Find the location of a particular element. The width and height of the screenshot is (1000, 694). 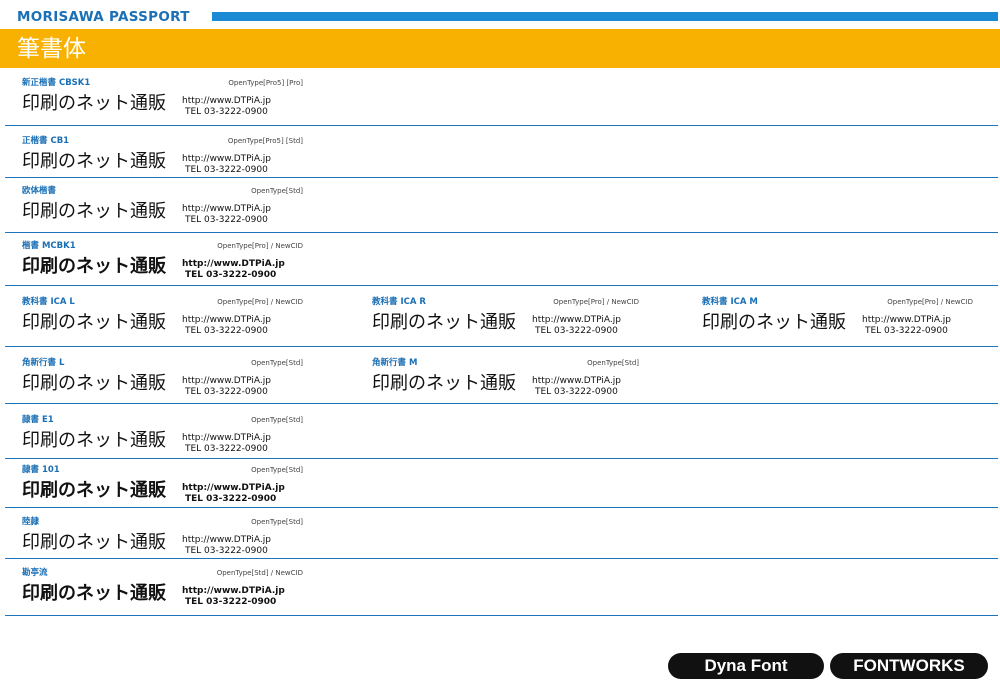

fontworks-button: FONTWORKS is located at coordinates (909, 666).